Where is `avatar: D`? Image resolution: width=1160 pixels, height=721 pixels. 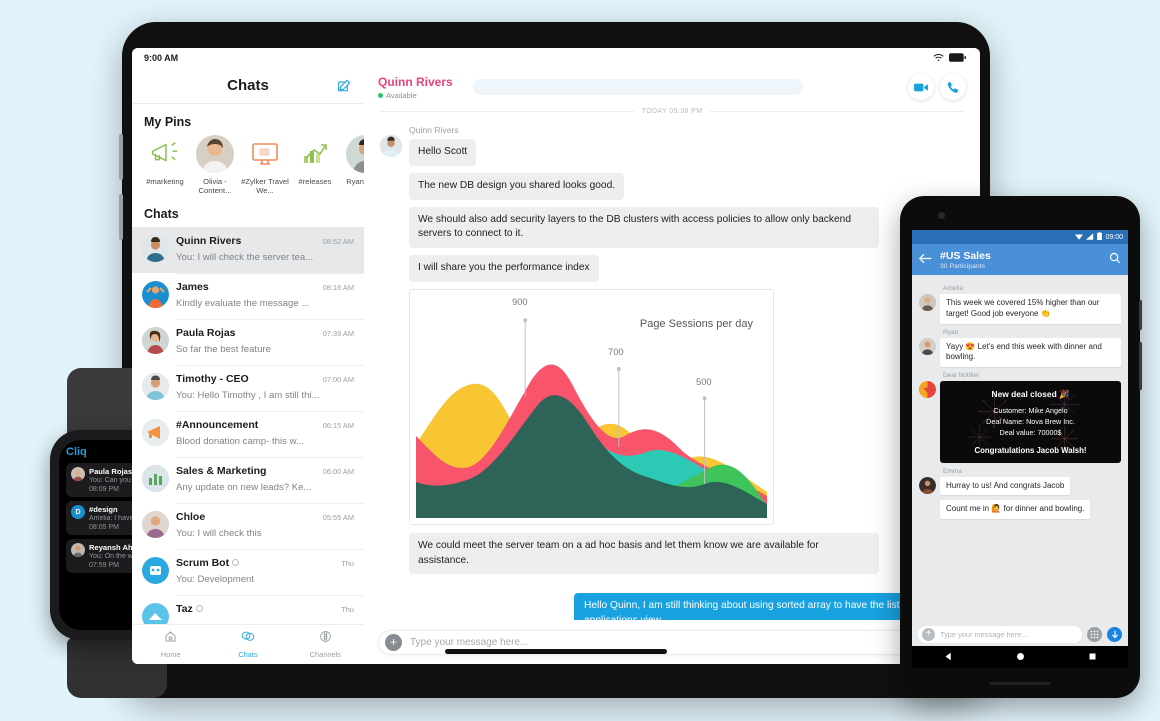 avatar: D is located at coordinates (78, 512).